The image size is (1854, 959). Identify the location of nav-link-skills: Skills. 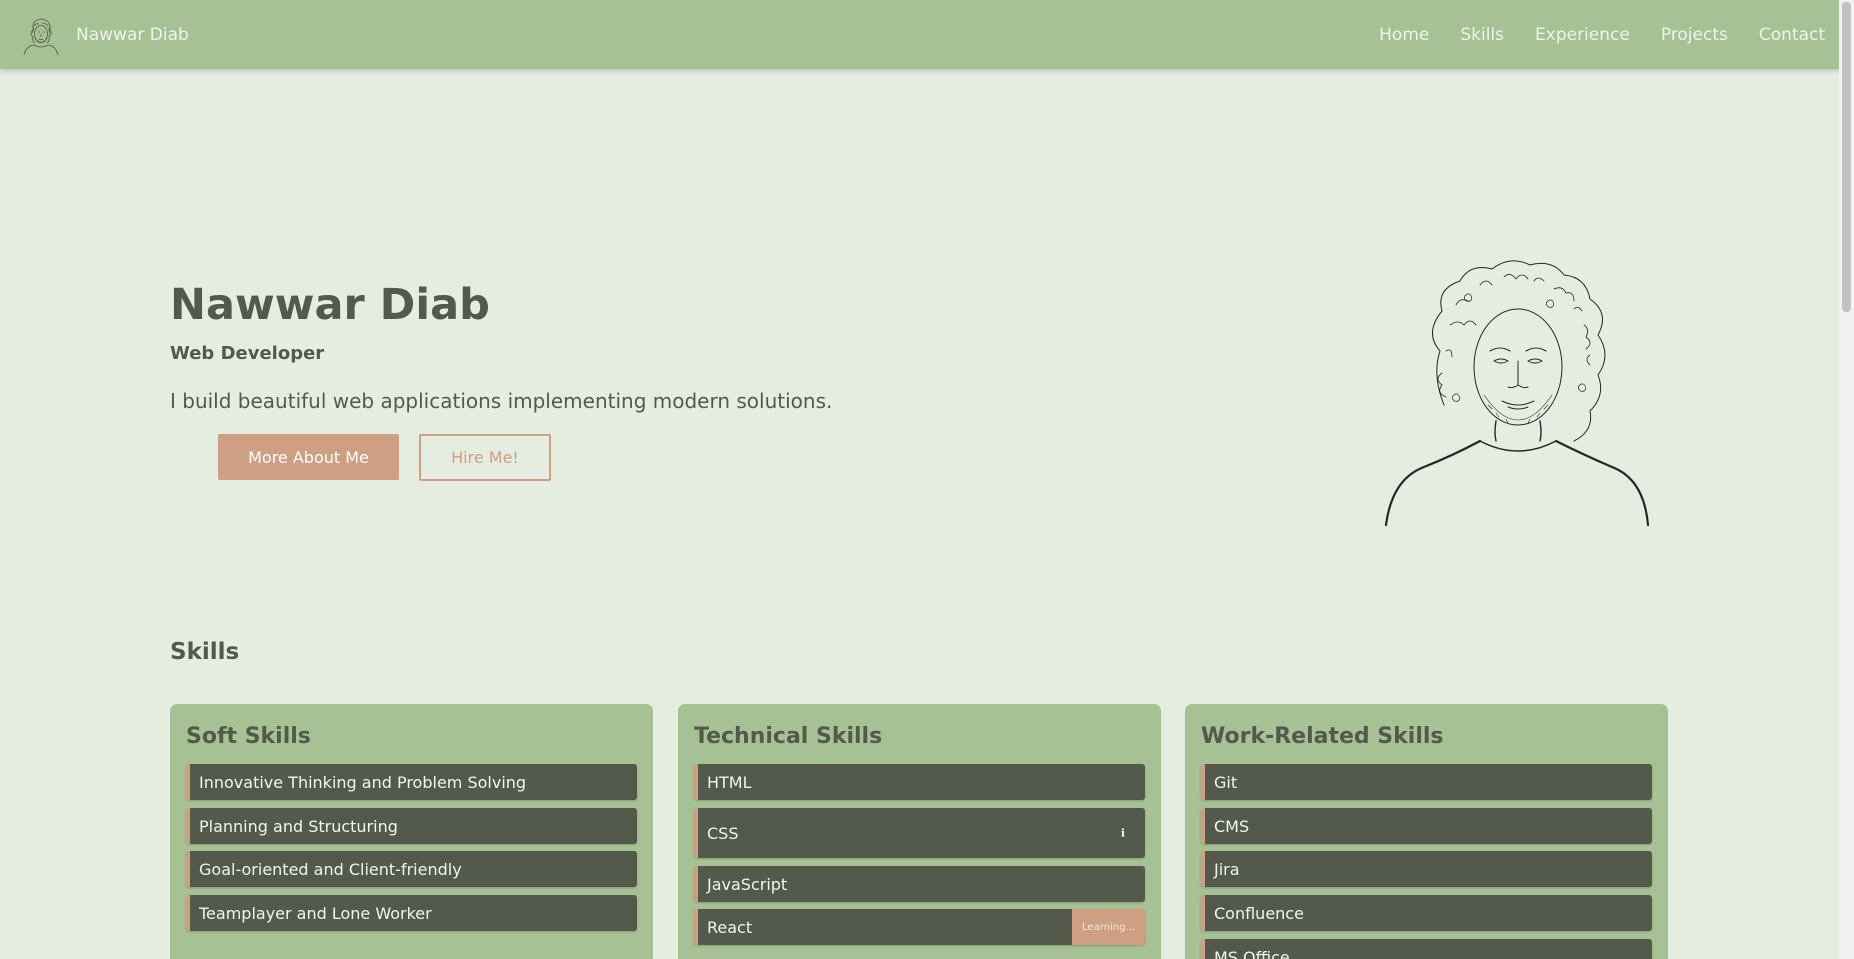
(1482, 35).